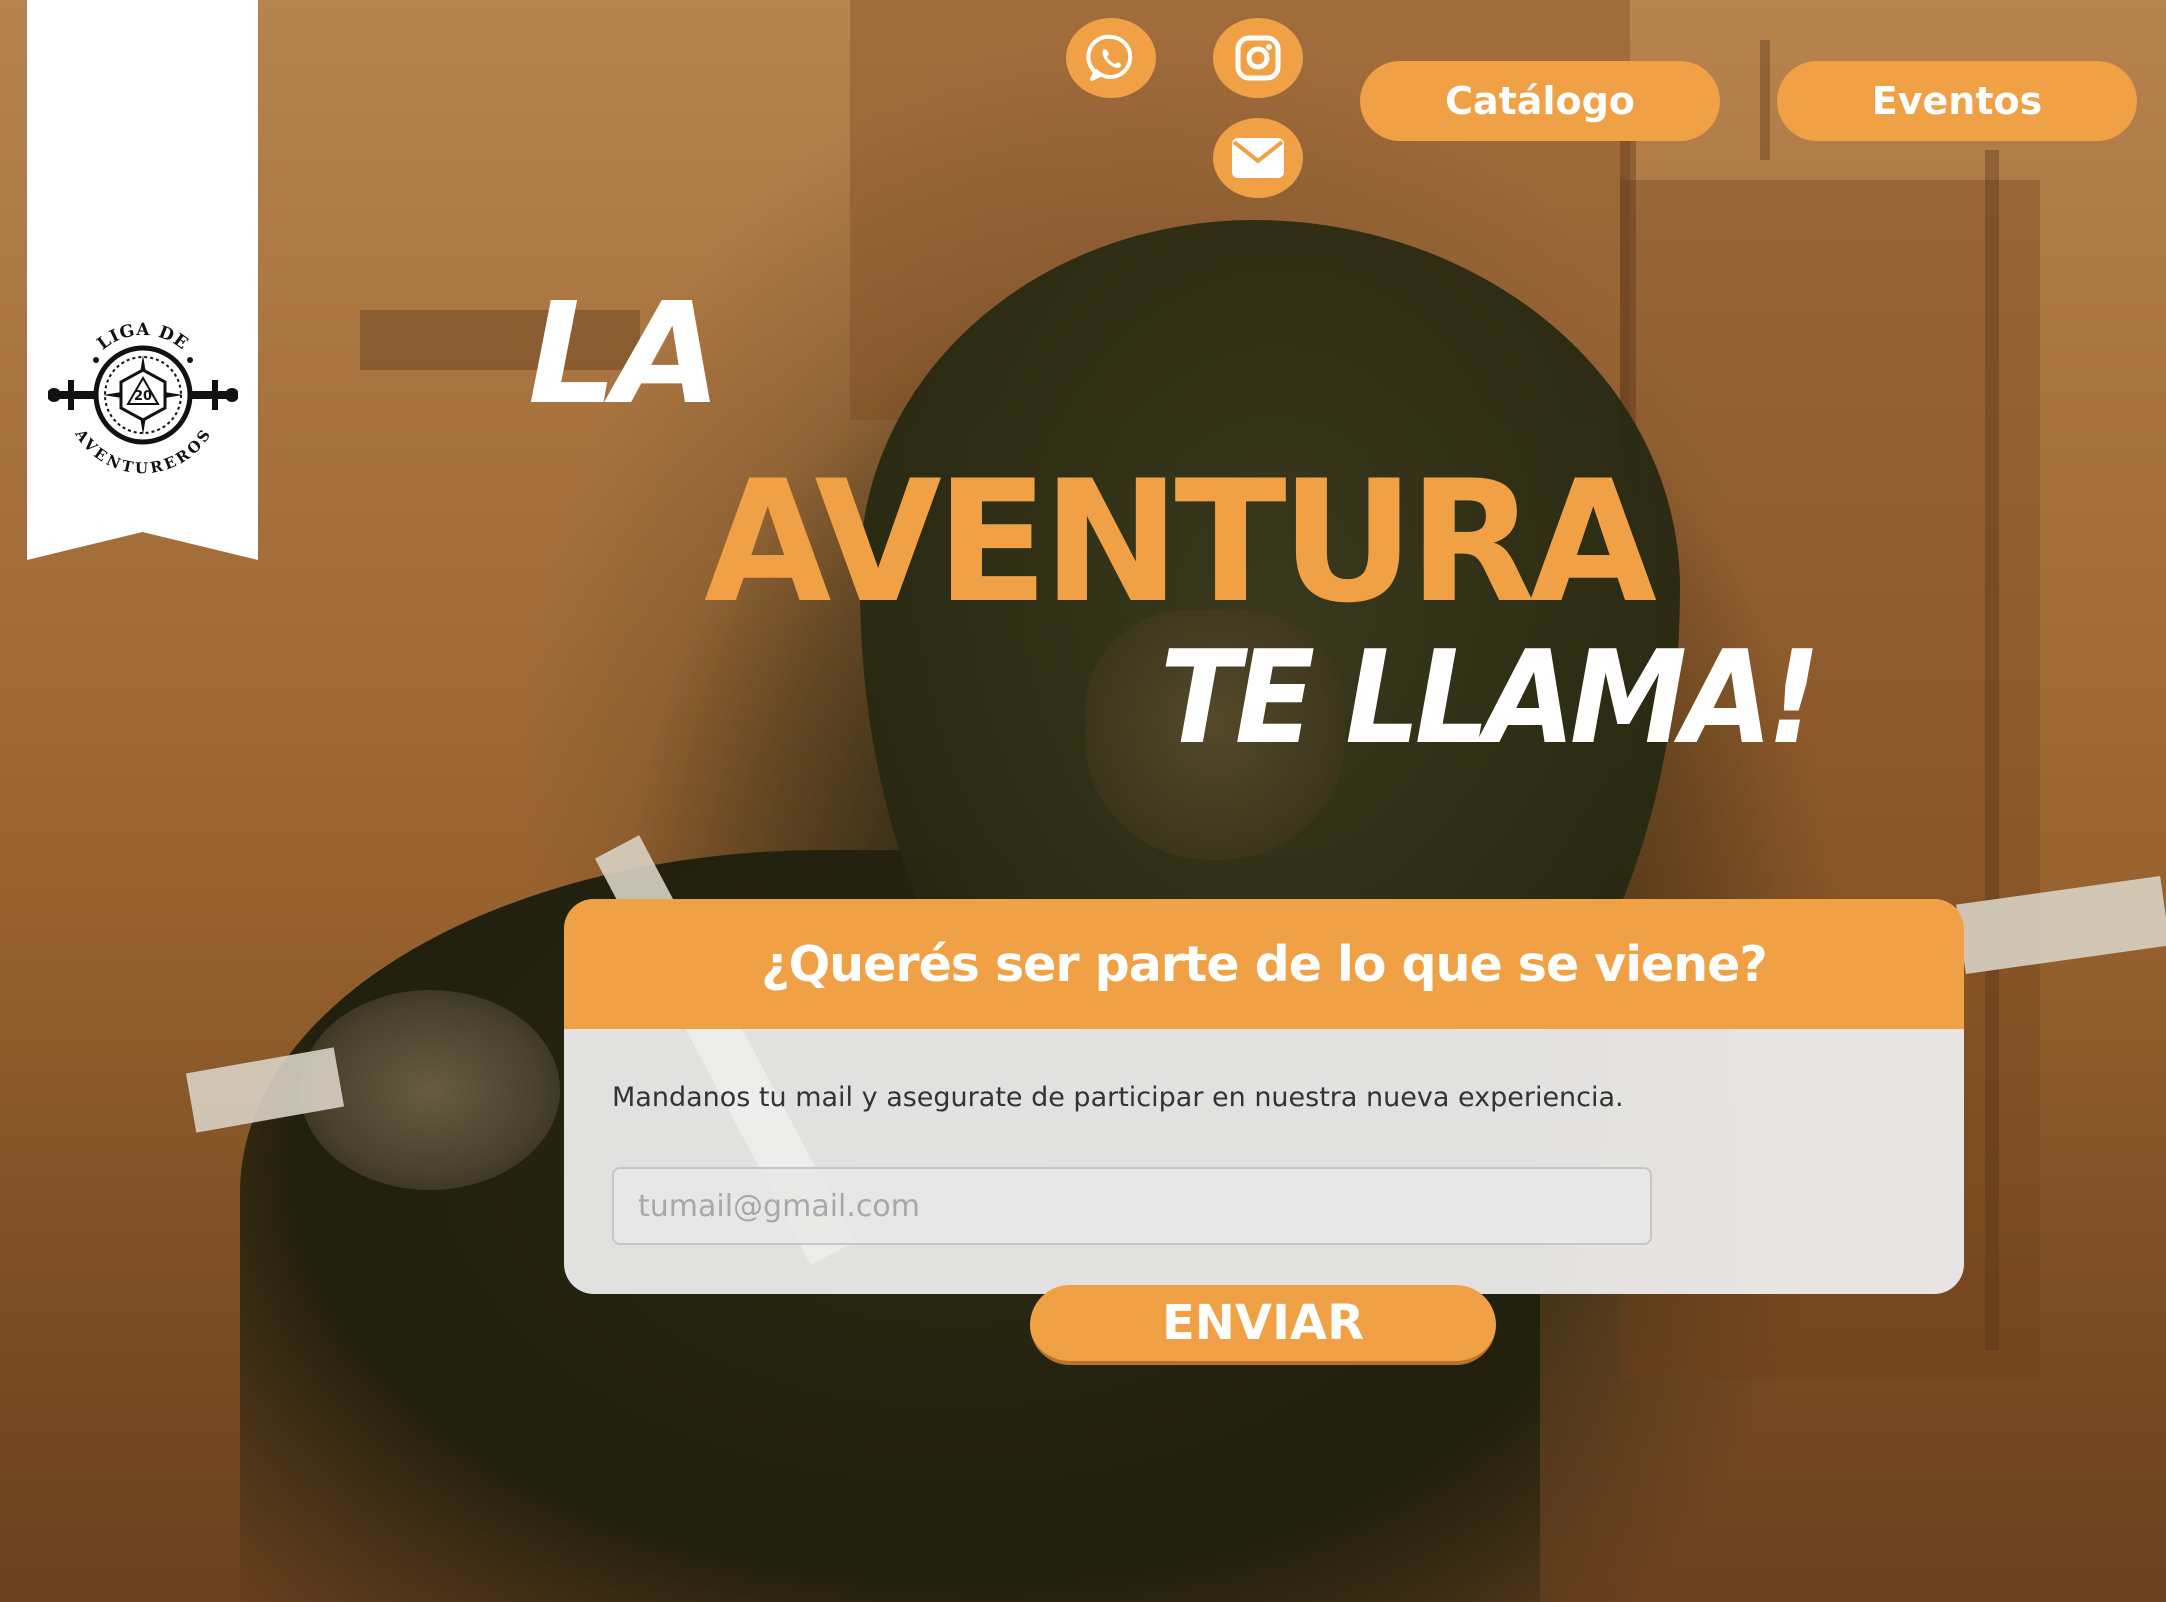 The image size is (2166, 1602). I want to click on whatsapp-button, so click(1111, 58).